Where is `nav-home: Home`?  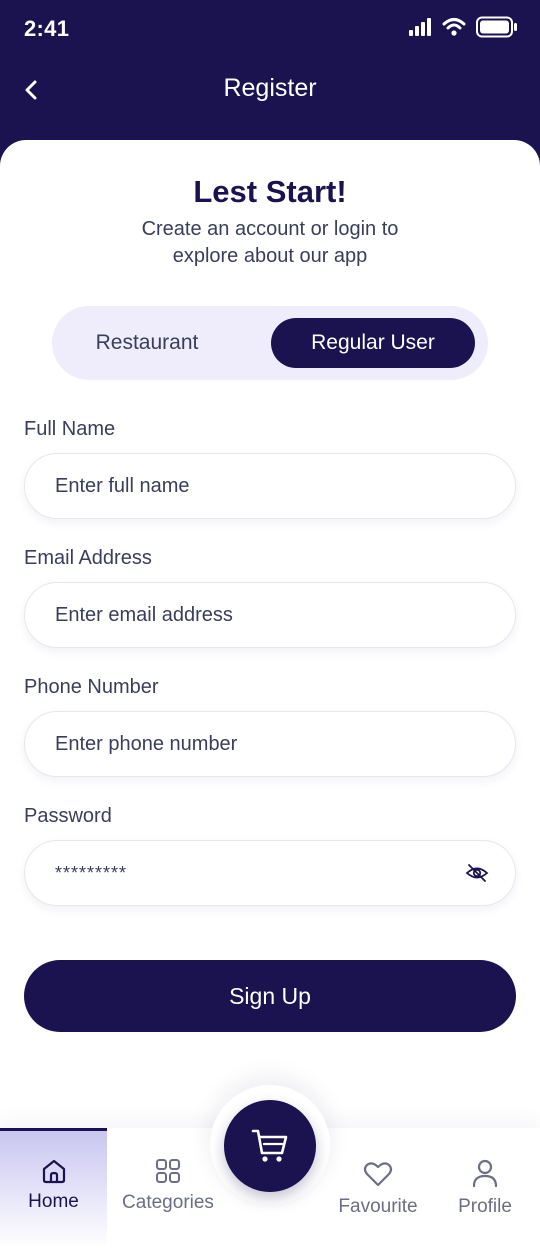
nav-home: Home is located at coordinates (53, 1188).